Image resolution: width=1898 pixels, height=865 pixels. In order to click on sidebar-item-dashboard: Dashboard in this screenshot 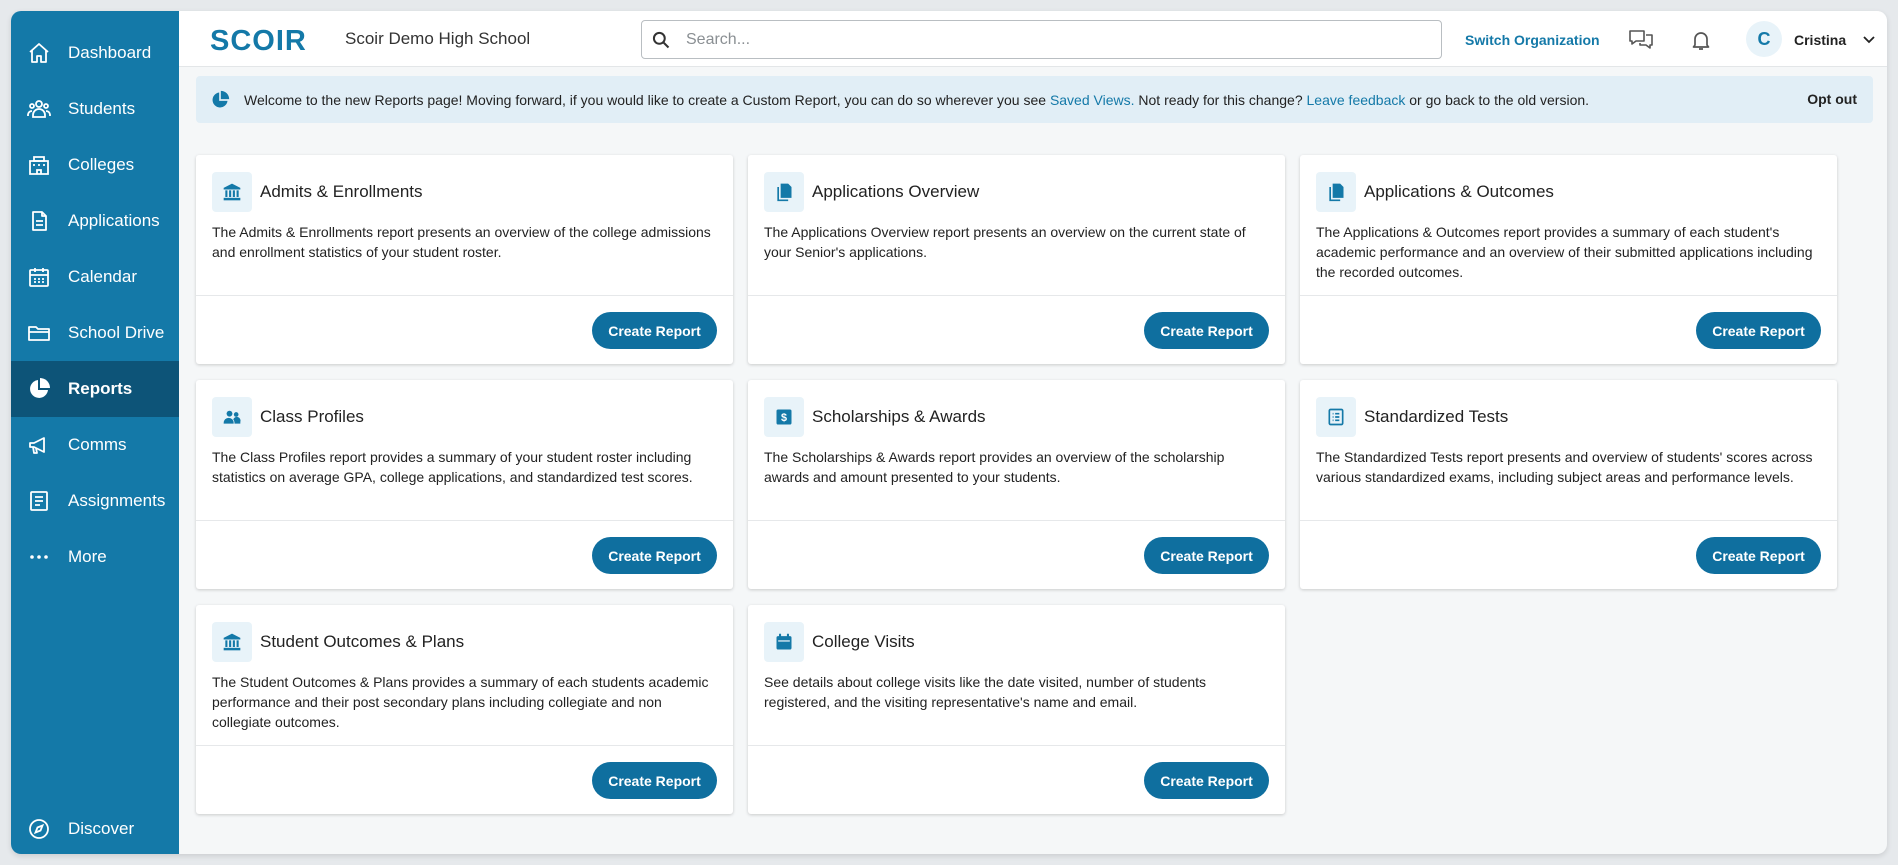, I will do `click(95, 53)`.